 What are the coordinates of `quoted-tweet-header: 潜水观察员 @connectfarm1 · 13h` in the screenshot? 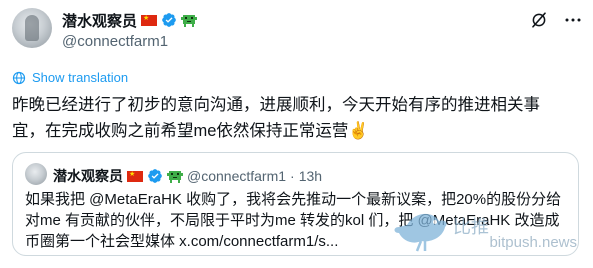 It's located at (187, 176).